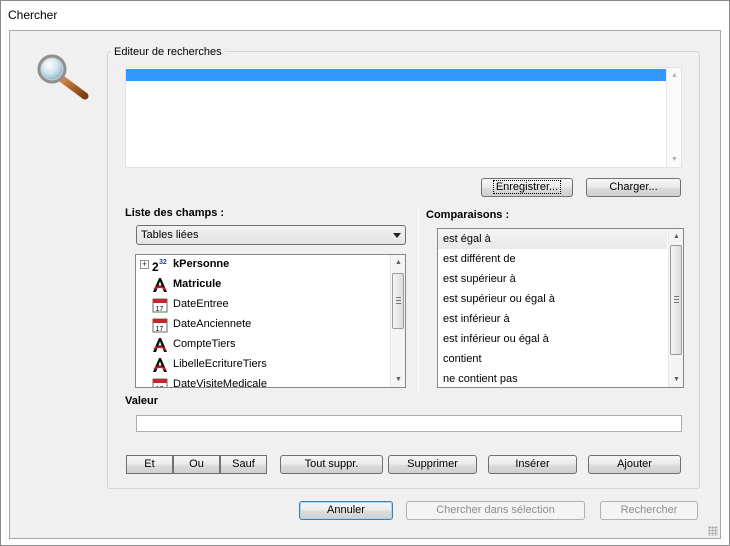 This screenshot has width=730, height=546. What do you see at coordinates (197, 284) in the screenshot?
I see `field-label: Matricule` at bounding box center [197, 284].